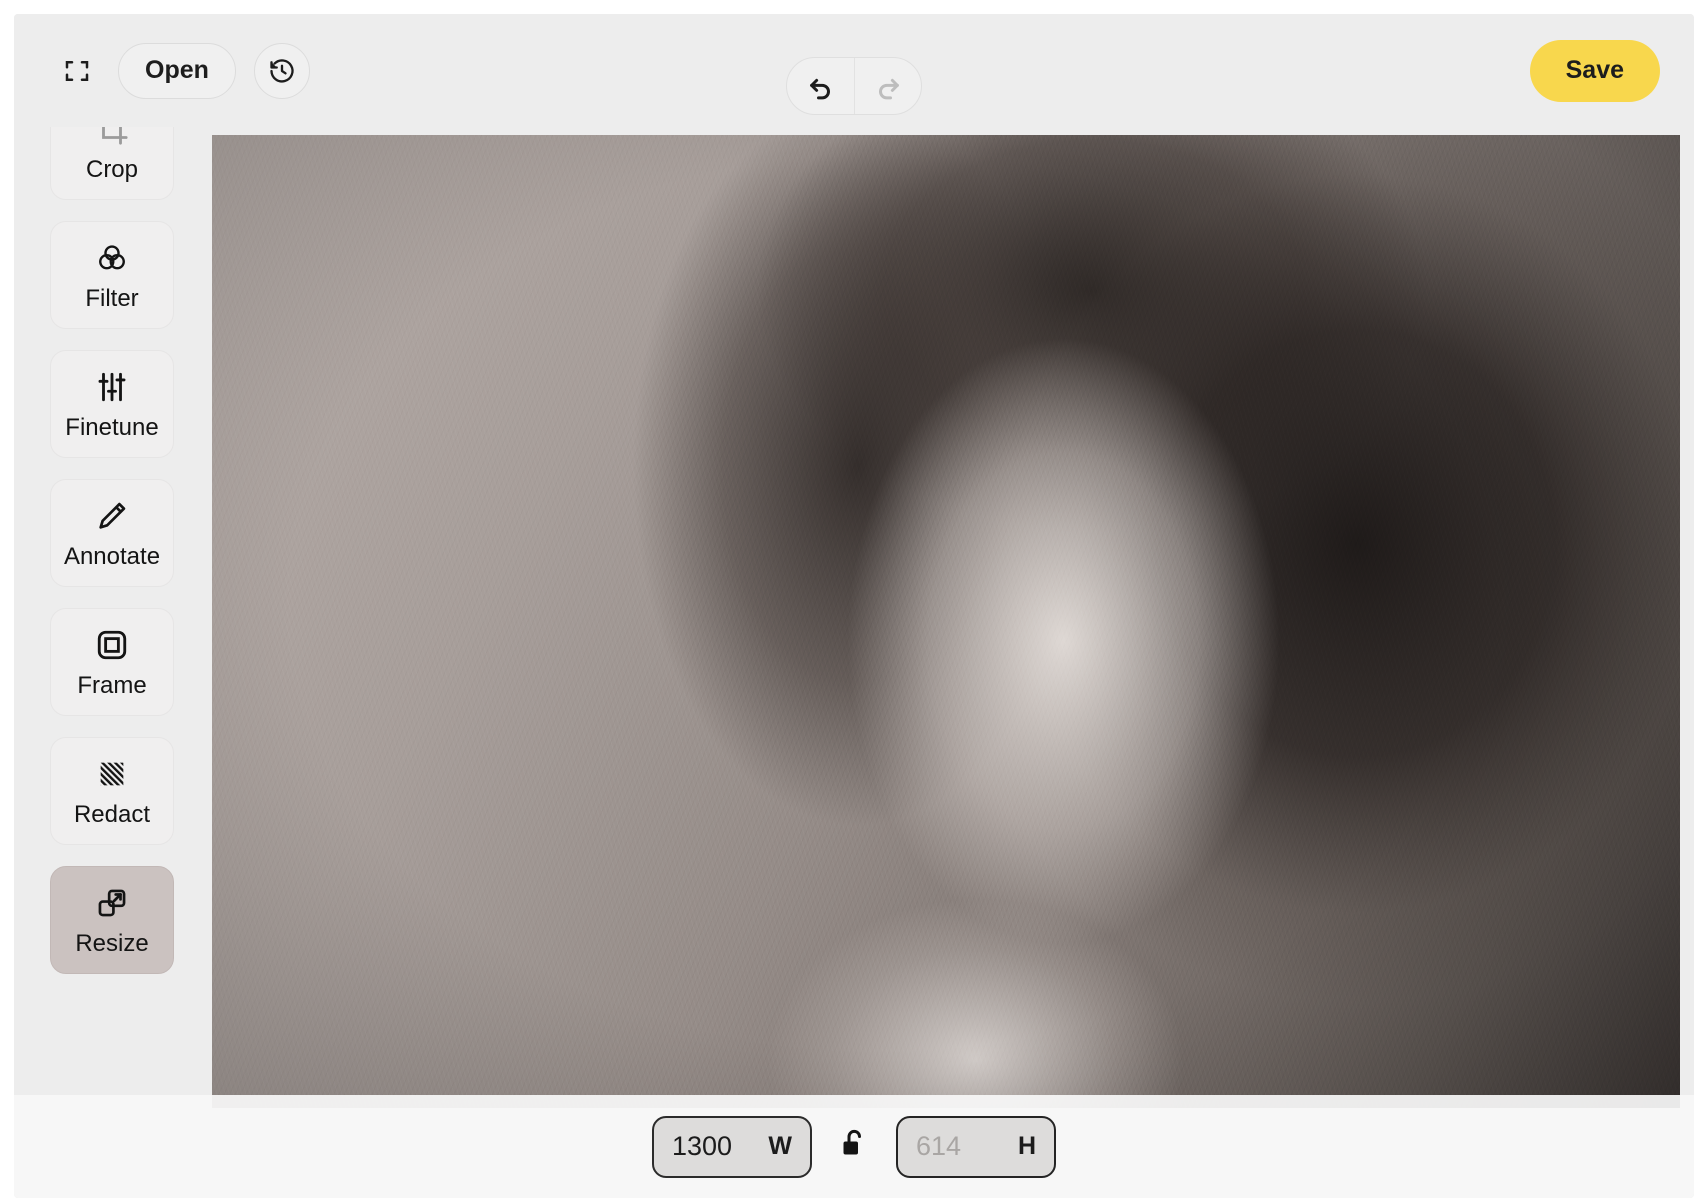 The image size is (1708, 1198). I want to click on frame-icon, so click(112, 645).